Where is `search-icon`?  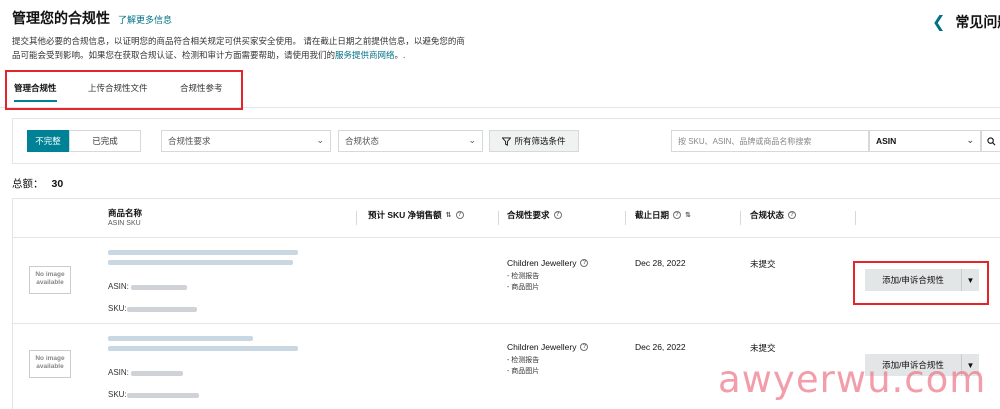
search-icon is located at coordinates (991, 140).